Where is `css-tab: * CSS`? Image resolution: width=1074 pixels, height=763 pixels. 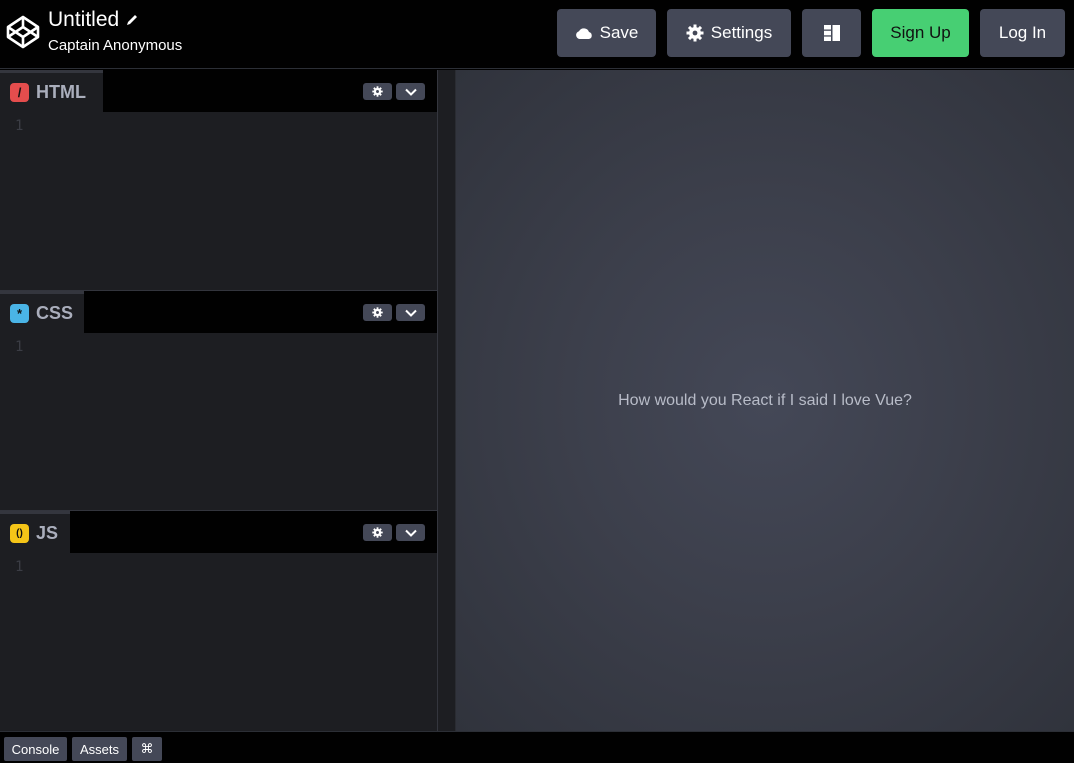 css-tab: * CSS is located at coordinates (42, 312).